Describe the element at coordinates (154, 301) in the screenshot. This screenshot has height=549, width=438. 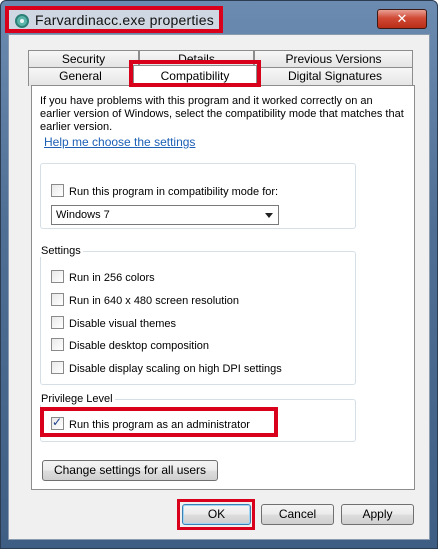
I see `setting-label: Run in 640 x 480 screen resolution` at that location.